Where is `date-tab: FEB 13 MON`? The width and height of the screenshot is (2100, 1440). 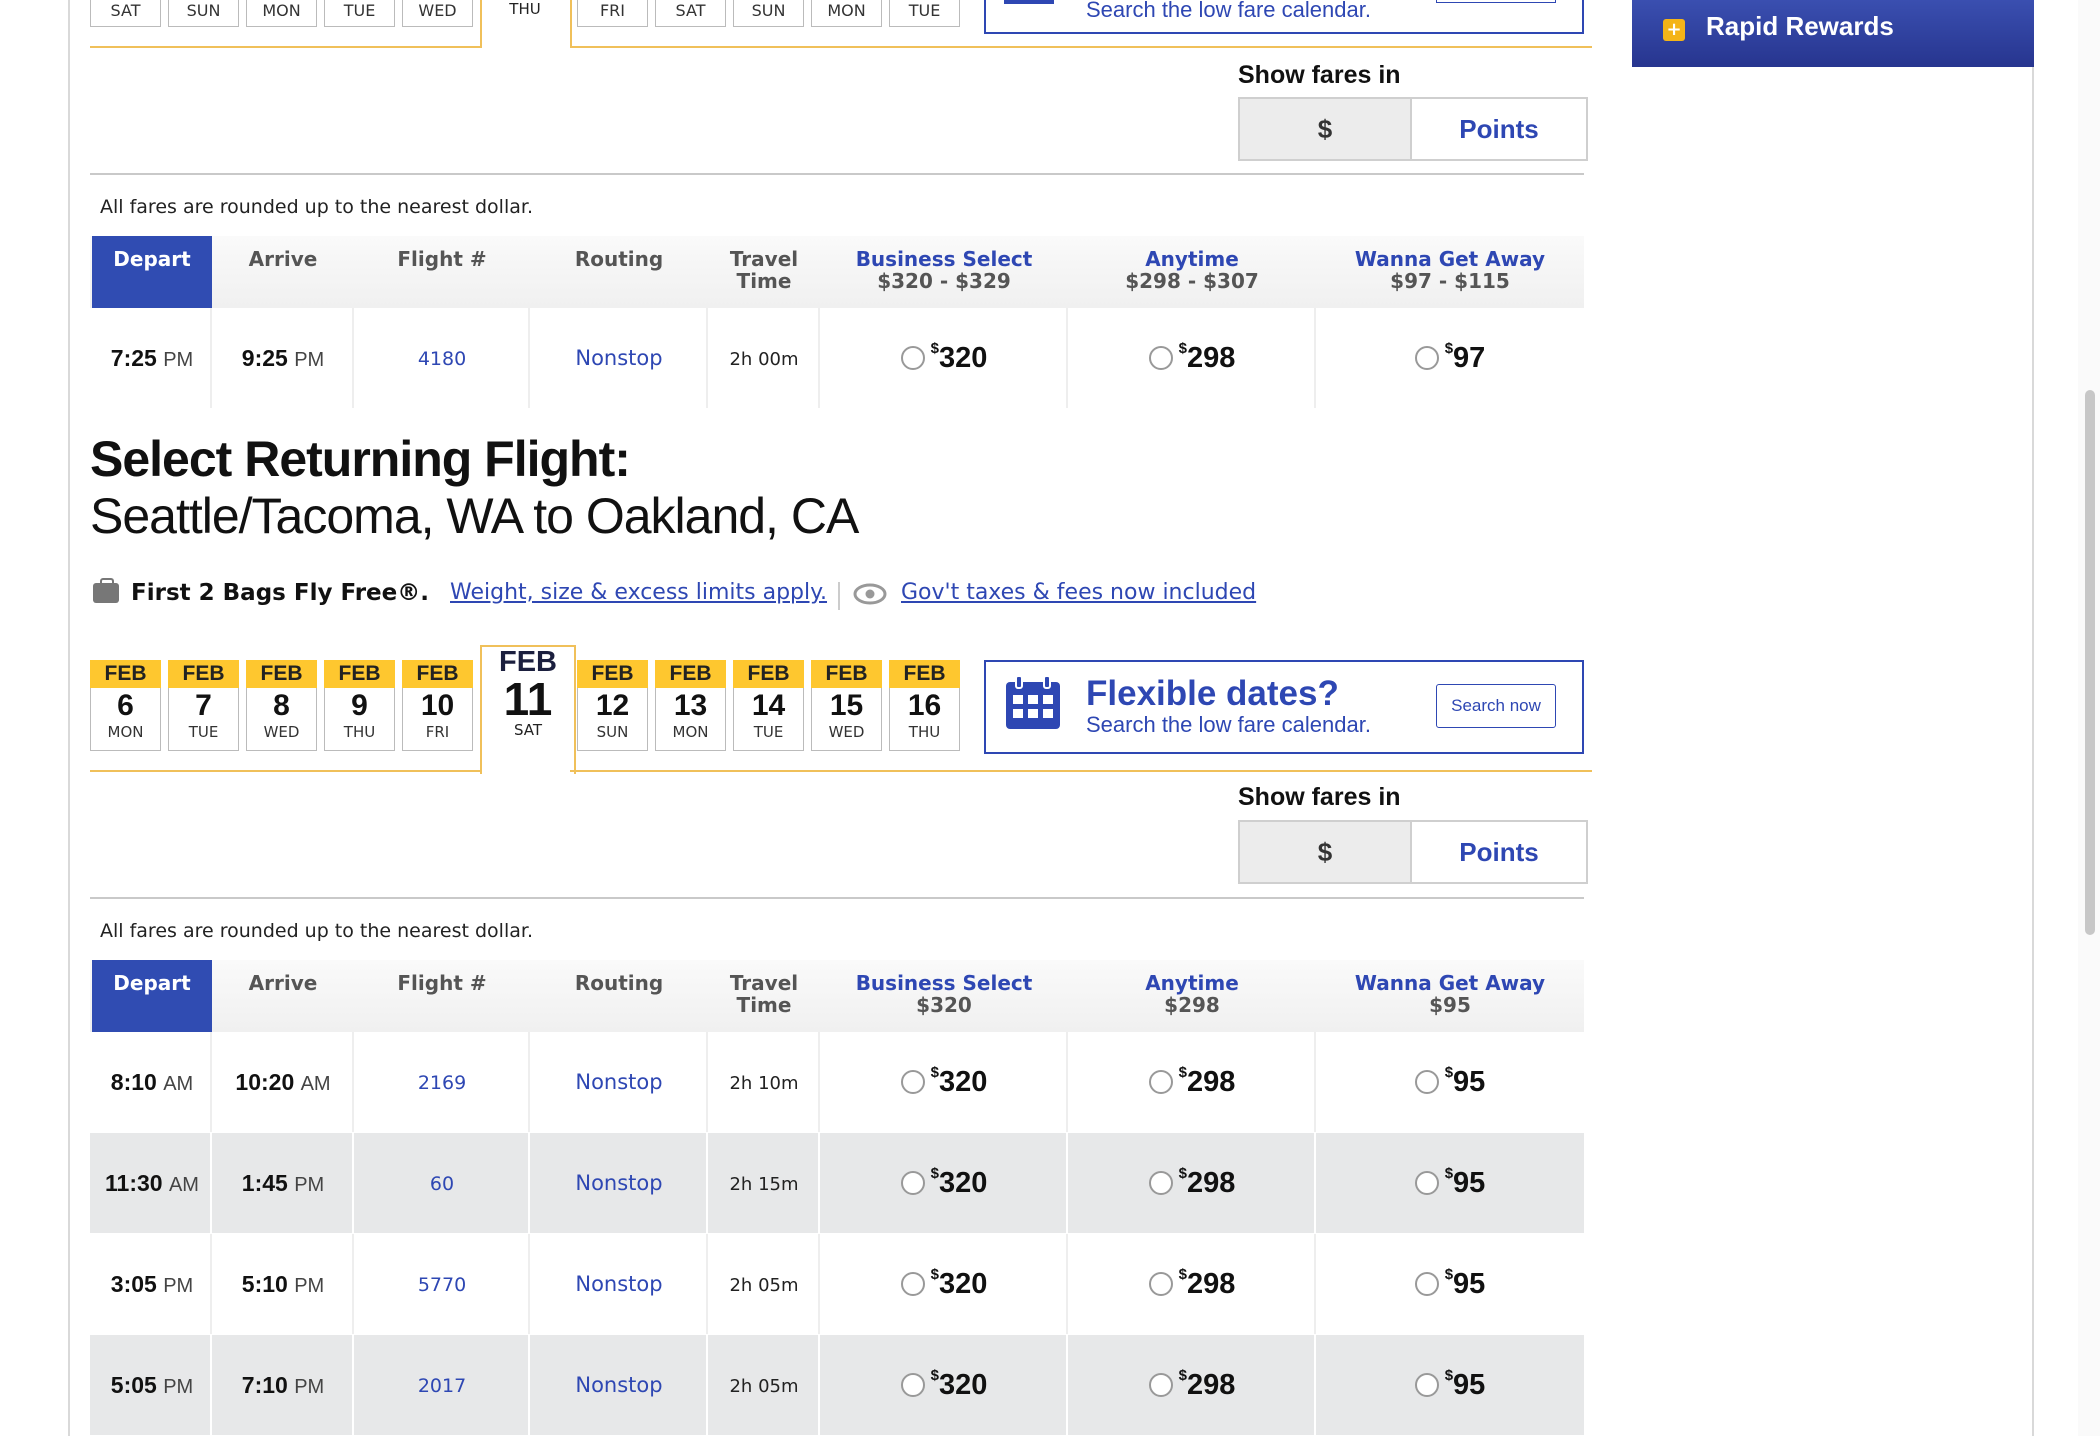 date-tab: FEB 13 MON is located at coordinates (690, 705).